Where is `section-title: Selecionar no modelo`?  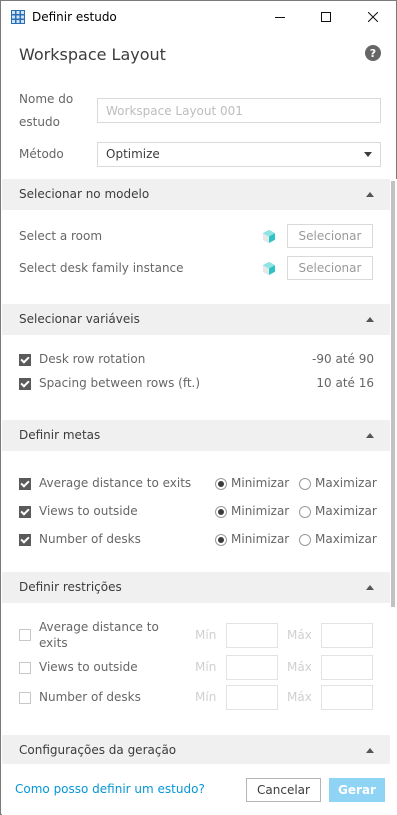 section-title: Selecionar no modelo is located at coordinates (84, 194).